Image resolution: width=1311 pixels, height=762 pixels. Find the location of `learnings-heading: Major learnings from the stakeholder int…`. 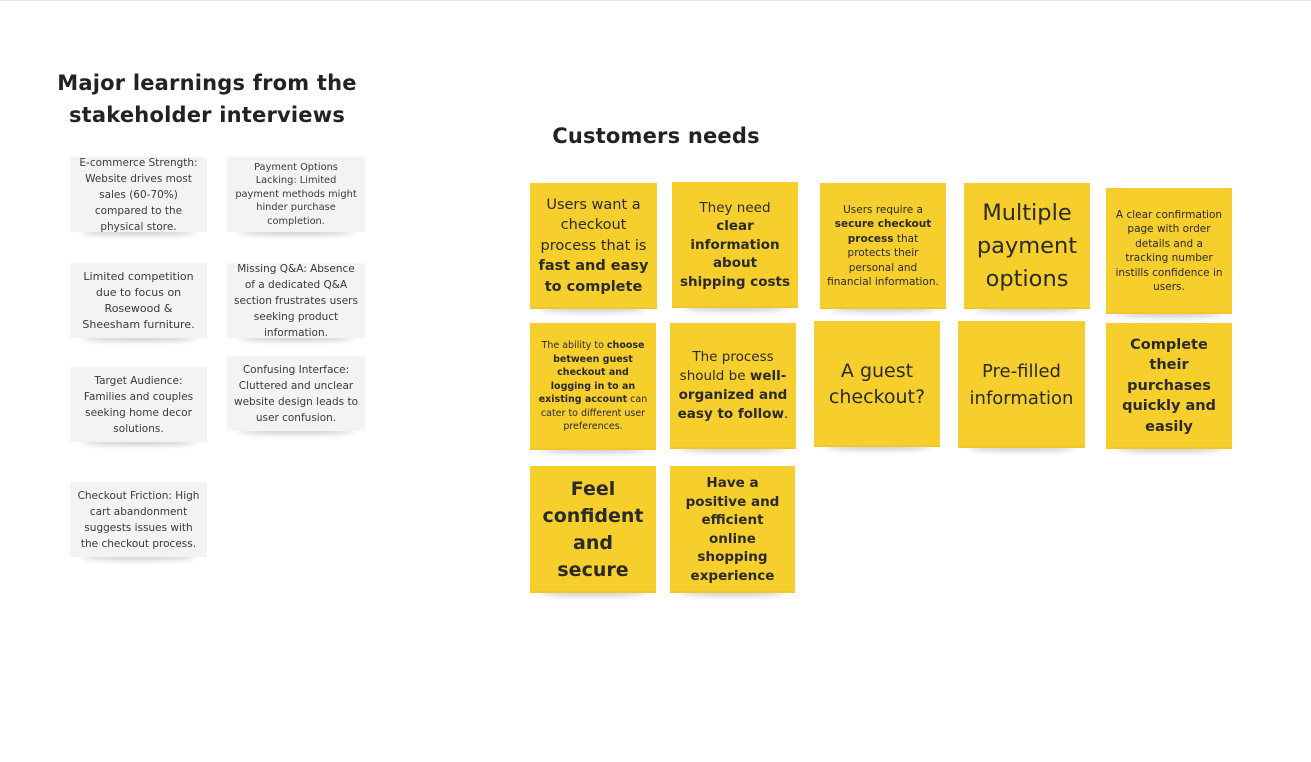

learnings-heading: Major learnings from the stakeholder int… is located at coordinates (207, 99).